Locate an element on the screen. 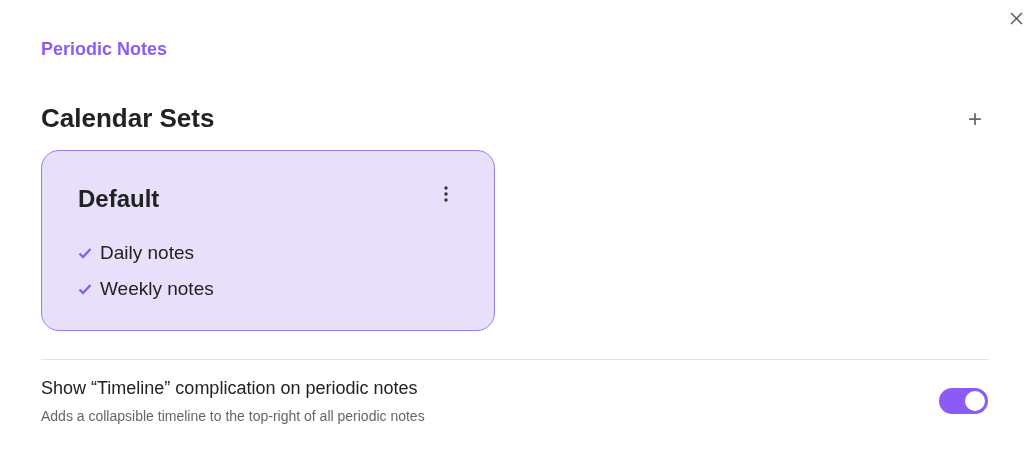  close-icon is located at coordinates (1016, 18).